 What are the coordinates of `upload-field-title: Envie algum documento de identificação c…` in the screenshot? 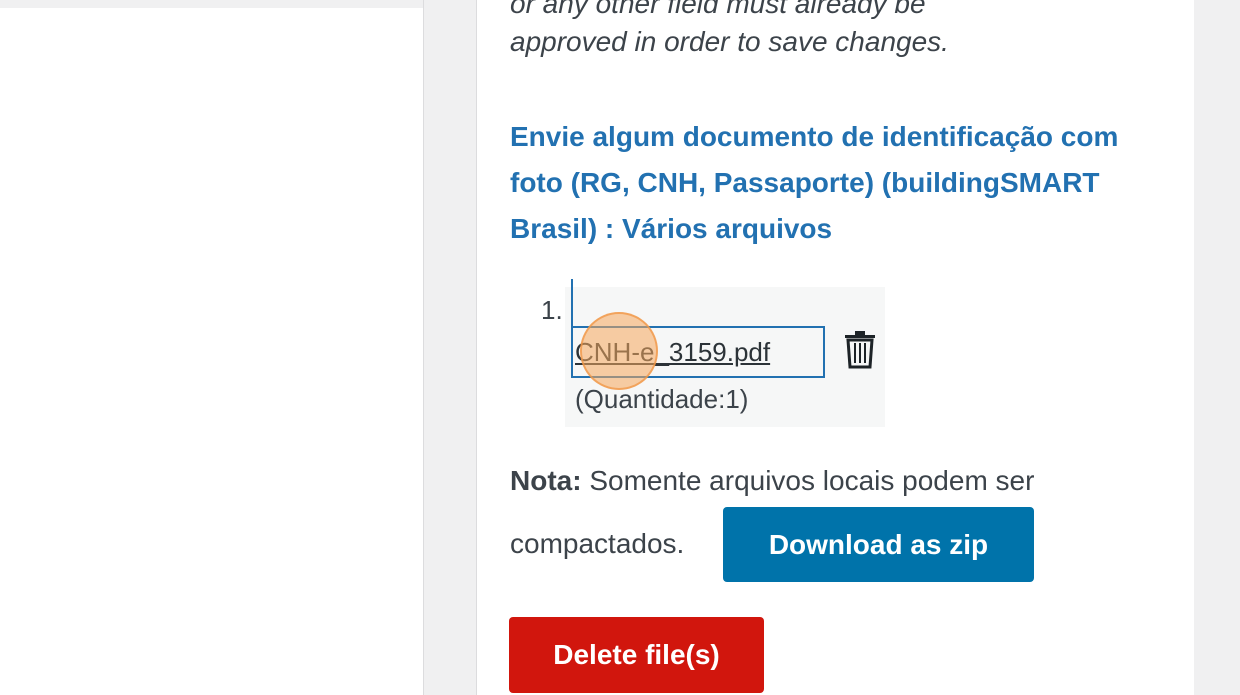 It's located at (814, 182).